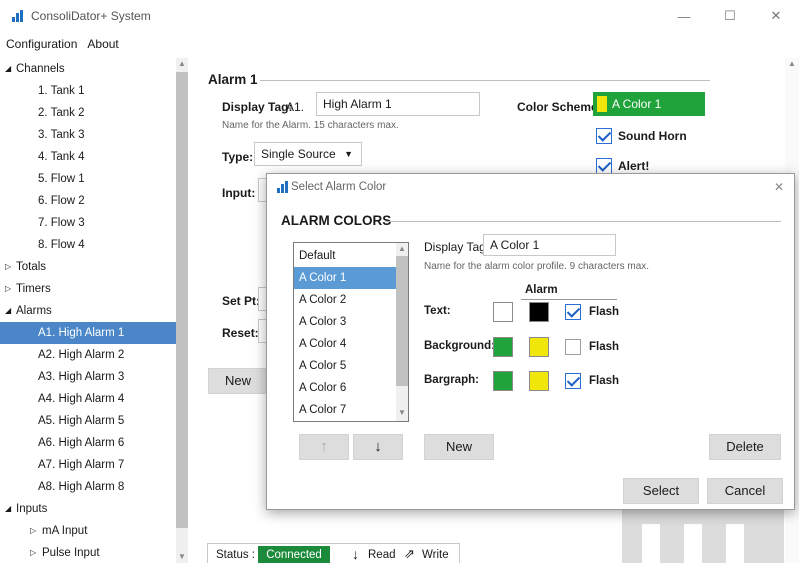 Image resolution: width=799 pixels, height=563 pixels. Describe the element at coordinates (88, 157) in the screenshot. I see `tree-item: 4. Tank 4` at that location.